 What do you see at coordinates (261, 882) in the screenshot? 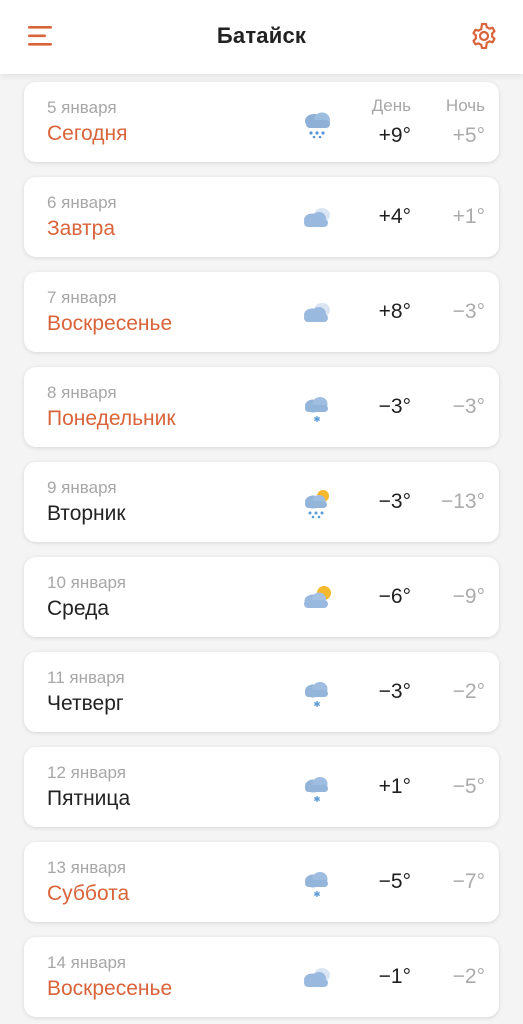
I see `day-card: 13 января Суббота −5° −7°` at bounding box center [261, 882].